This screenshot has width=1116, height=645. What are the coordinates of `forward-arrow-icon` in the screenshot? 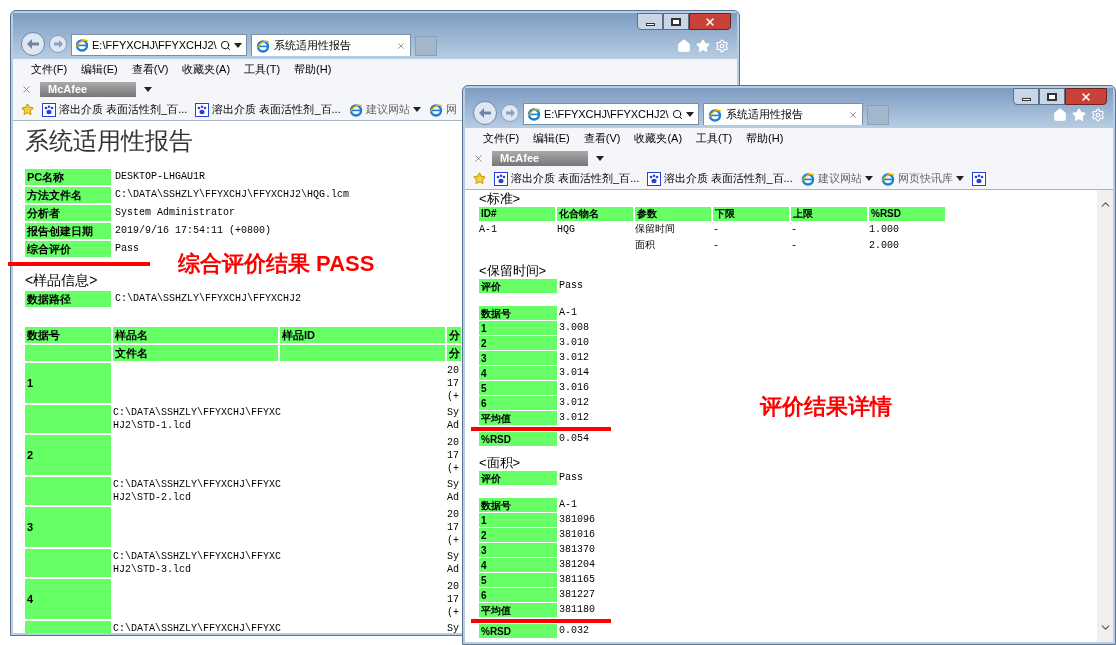 It's located at (510, 113).